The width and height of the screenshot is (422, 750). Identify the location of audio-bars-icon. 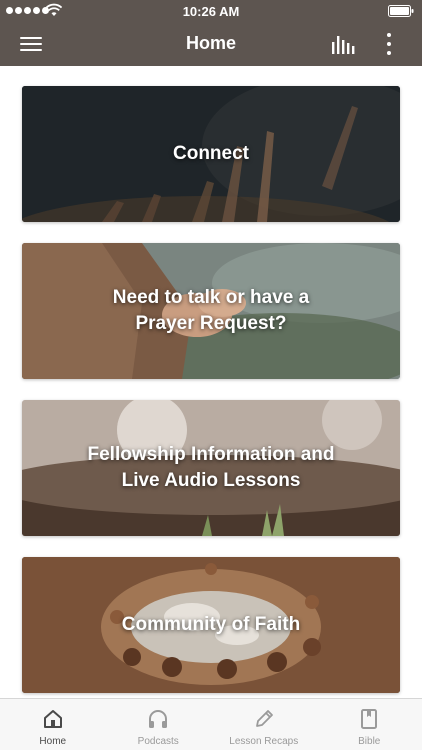
(343, 44).